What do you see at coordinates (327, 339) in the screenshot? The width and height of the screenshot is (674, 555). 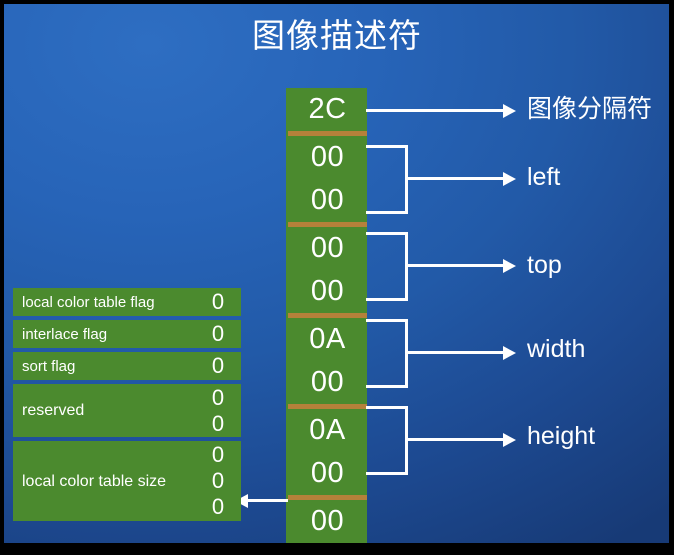 I see `byte-cell-width-0: 0A` at bounding box center [327, 339].